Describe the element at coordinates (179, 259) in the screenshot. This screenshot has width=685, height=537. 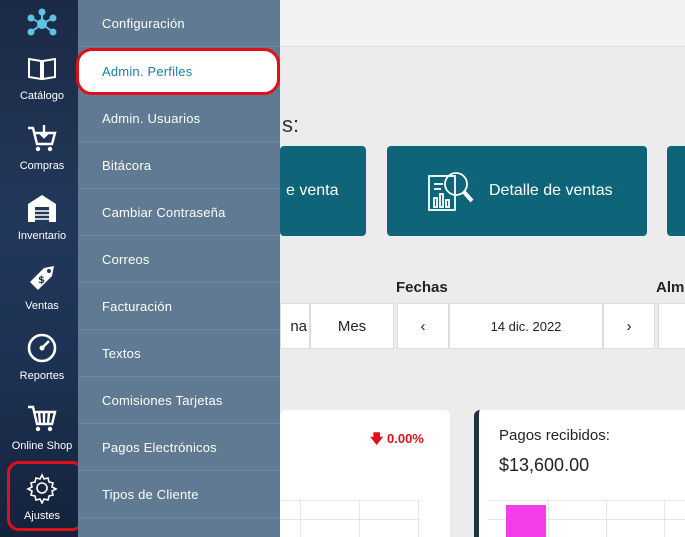
I see `submenu-item-correos: Correos` at that location.